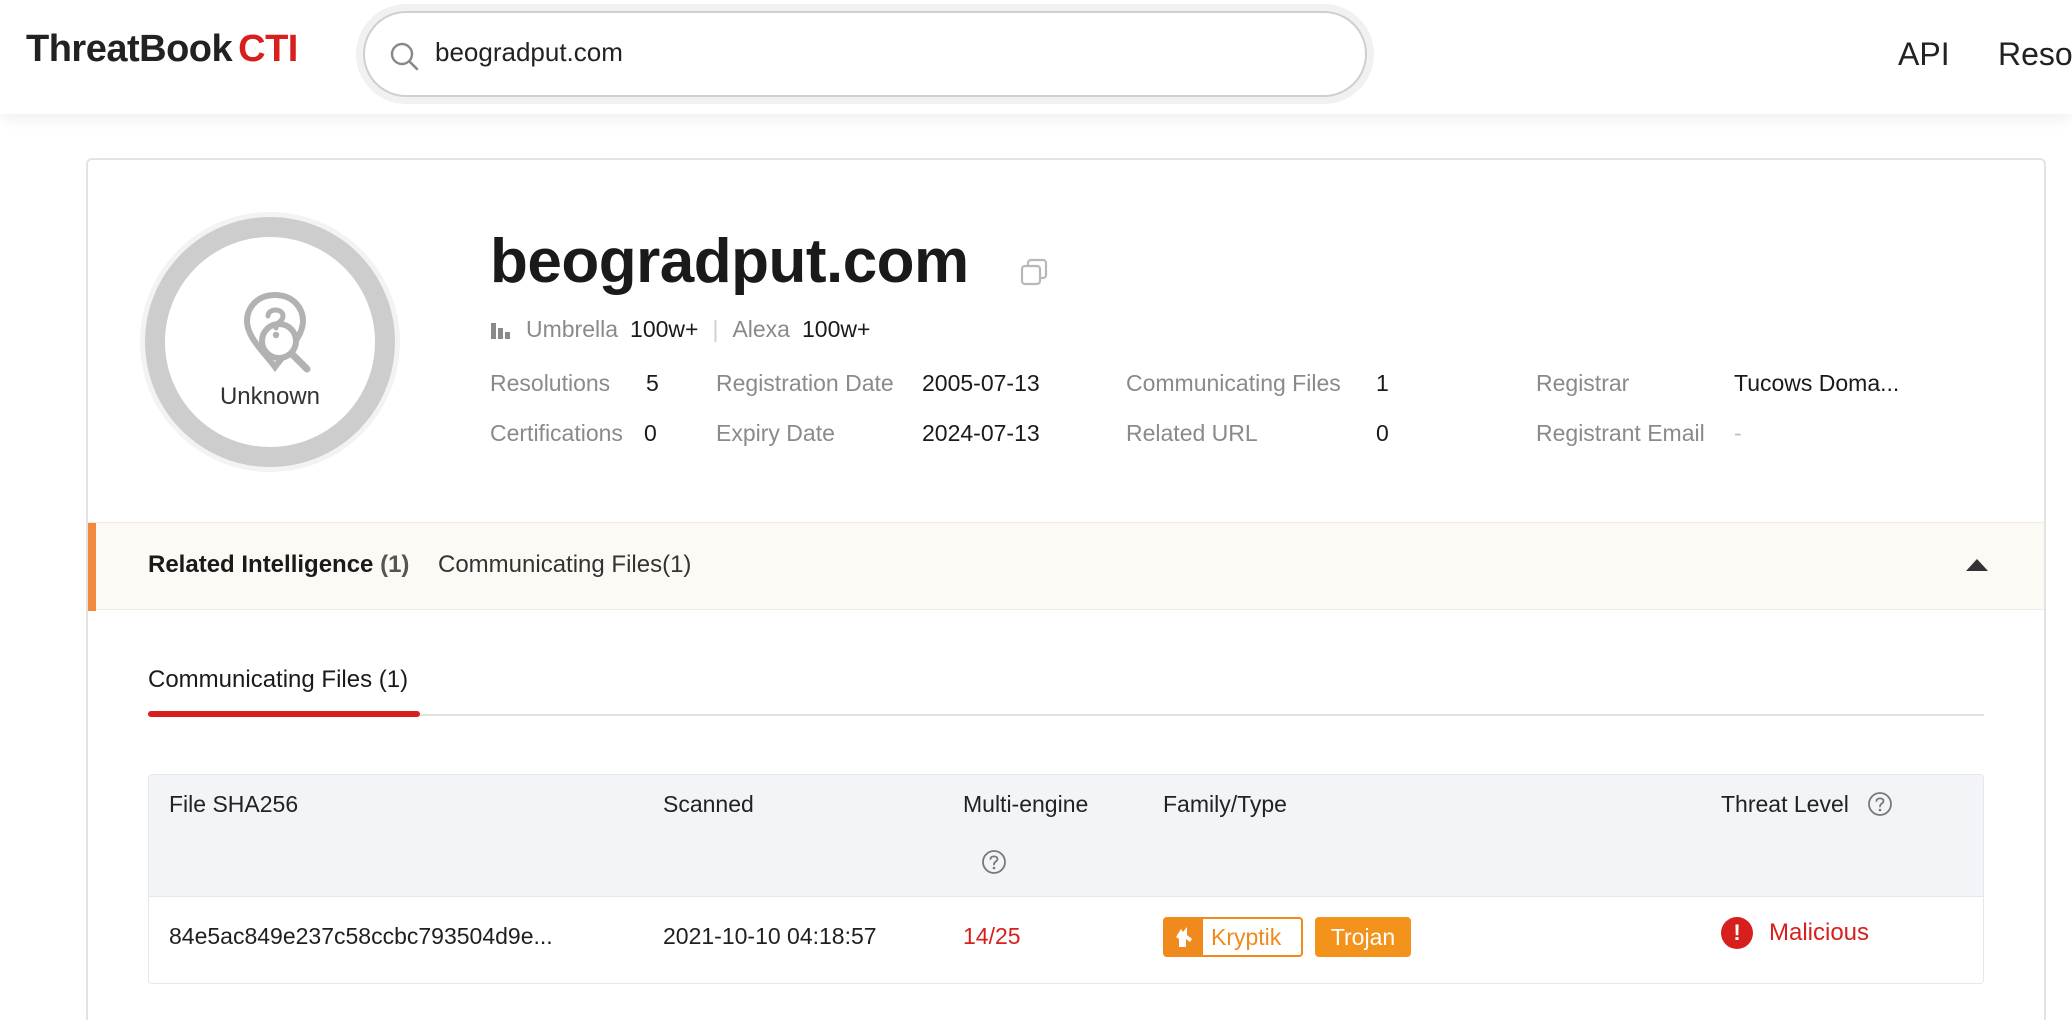  Describe the element at coordinates (729, 261) in the screenshot. I see `domain-title: beogradput.com` at that location.